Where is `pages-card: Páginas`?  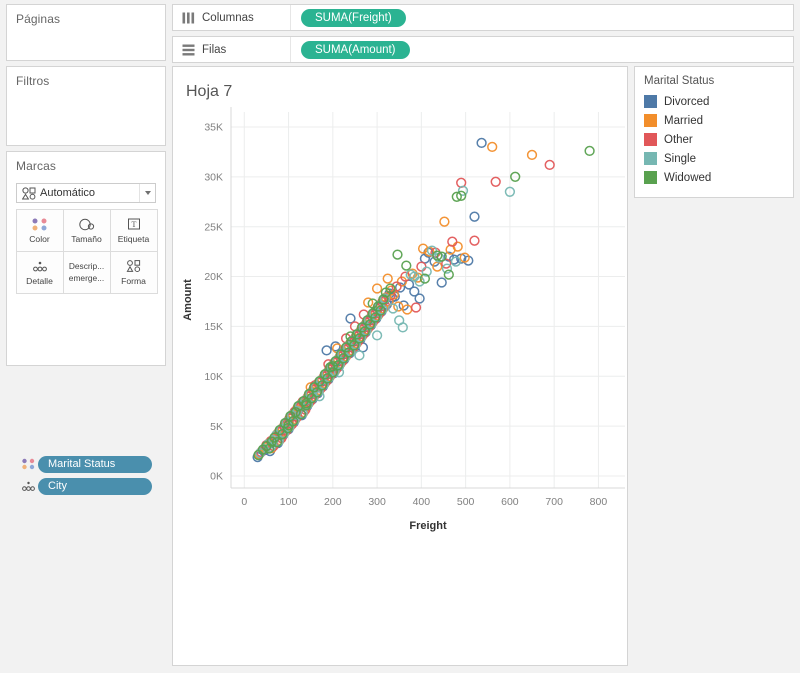
pages-card: Páginas is located at coordinates (86, 32).